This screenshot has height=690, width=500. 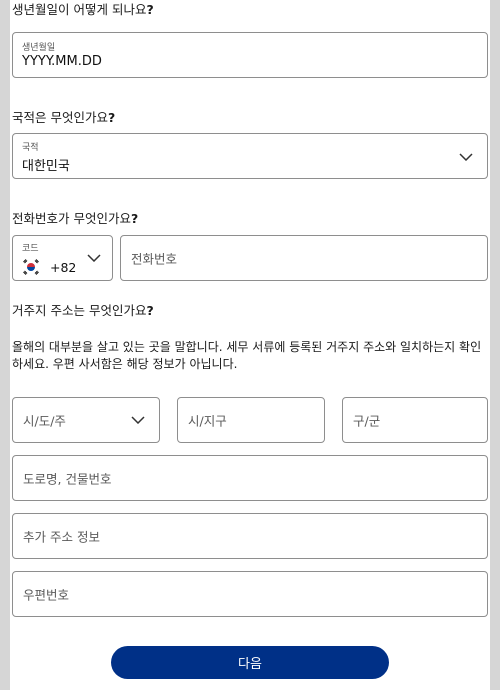 What do you see at coordinates (251, 420) in the screenshot?
I see `city-input: 시/지구` at bounding box center [251, 420].